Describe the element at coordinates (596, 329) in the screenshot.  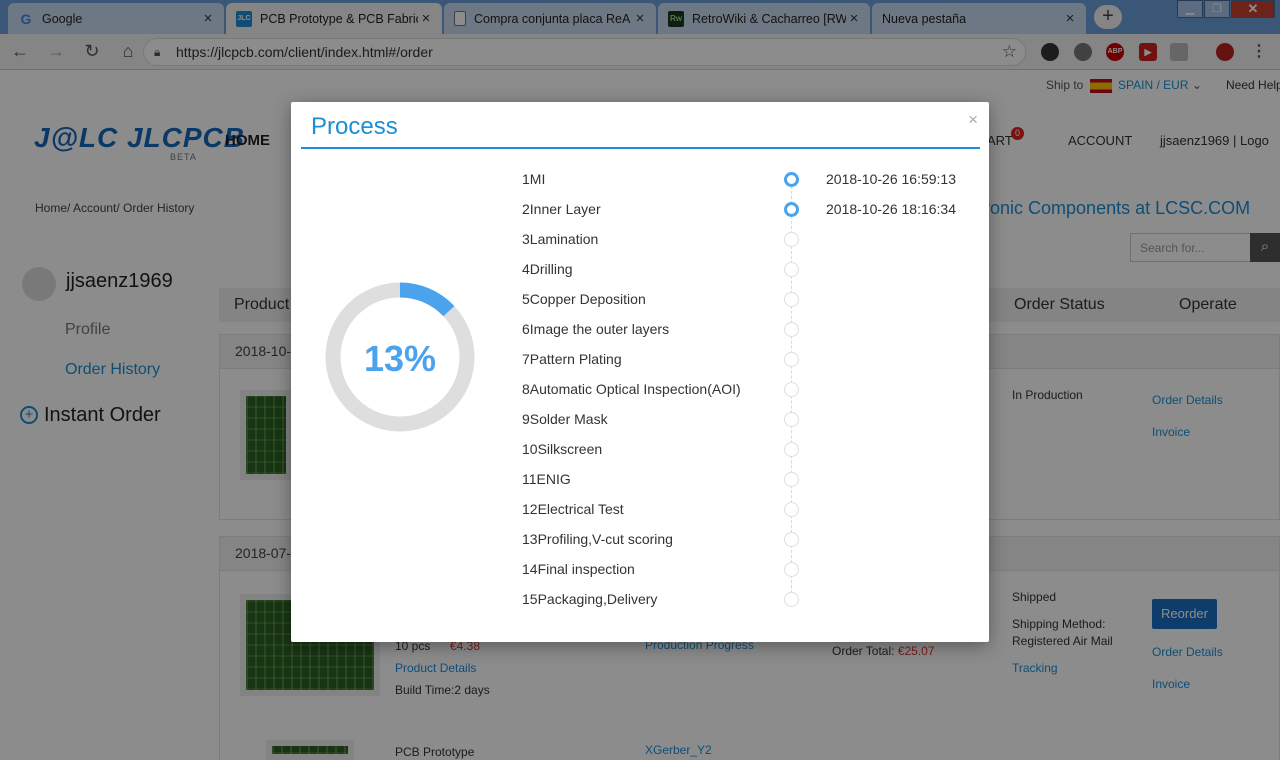
I see `process-step-label: 6Image the outer layers` at that location.